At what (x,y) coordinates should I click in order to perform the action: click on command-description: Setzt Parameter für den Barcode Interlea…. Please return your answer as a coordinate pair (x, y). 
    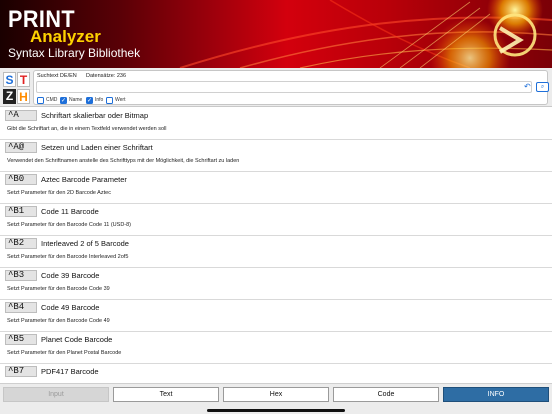
    Looking at the image, I should click on (68, 257).